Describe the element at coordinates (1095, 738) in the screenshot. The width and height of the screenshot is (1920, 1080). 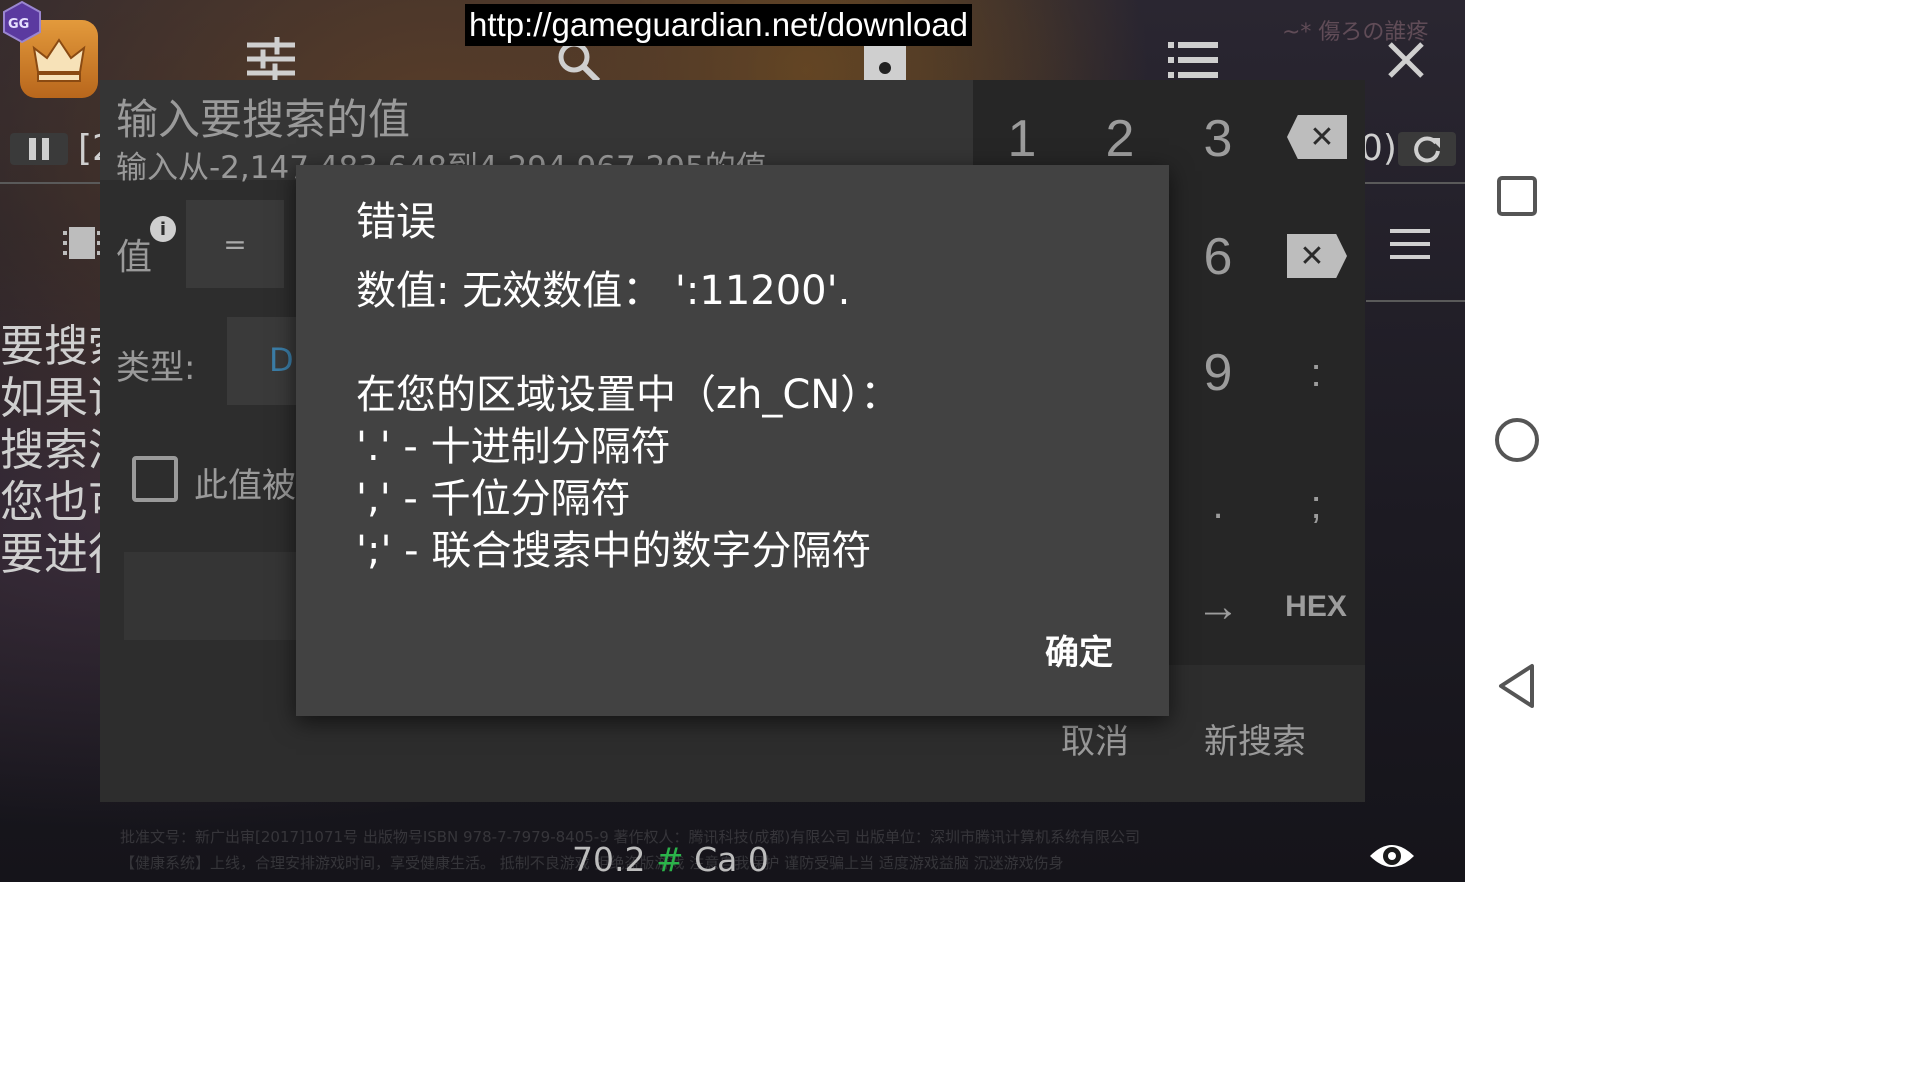
I see `cancel-button: 取消` at that location.